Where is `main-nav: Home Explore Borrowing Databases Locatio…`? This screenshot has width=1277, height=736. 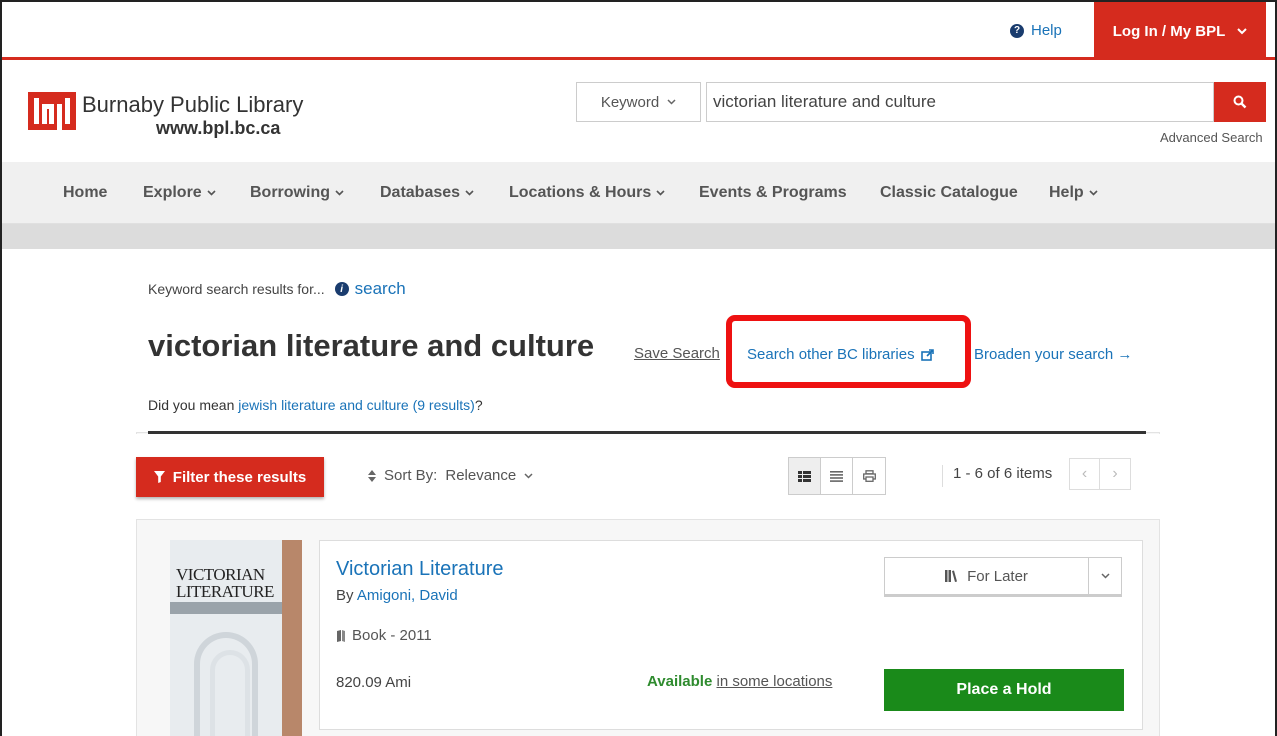
main-nav: Home Explore Borrowing Databases Locatio… is located at coordinates (638, 193).